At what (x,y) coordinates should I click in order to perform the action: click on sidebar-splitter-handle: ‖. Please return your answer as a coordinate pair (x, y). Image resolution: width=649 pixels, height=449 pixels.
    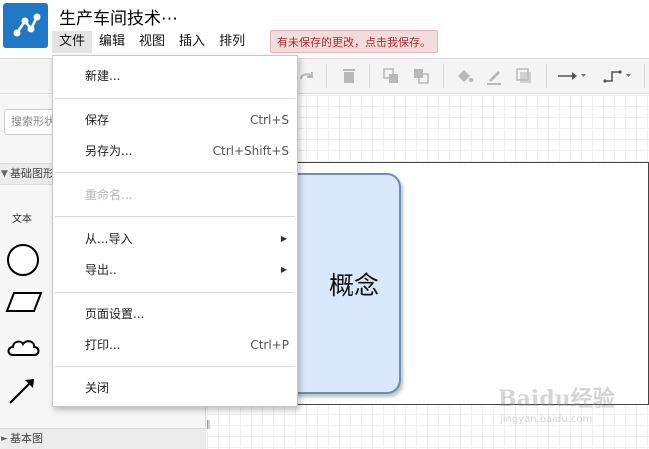
    Looking at the image, I should click on (208, 425).